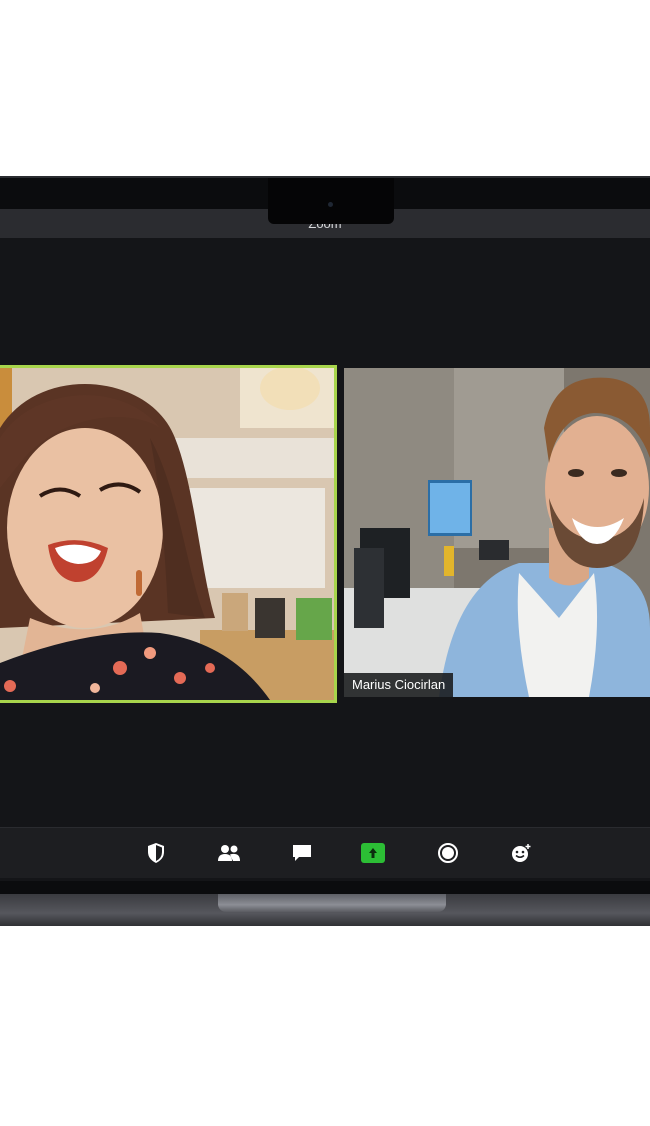  I want to click on record-button, so click(448, 853).